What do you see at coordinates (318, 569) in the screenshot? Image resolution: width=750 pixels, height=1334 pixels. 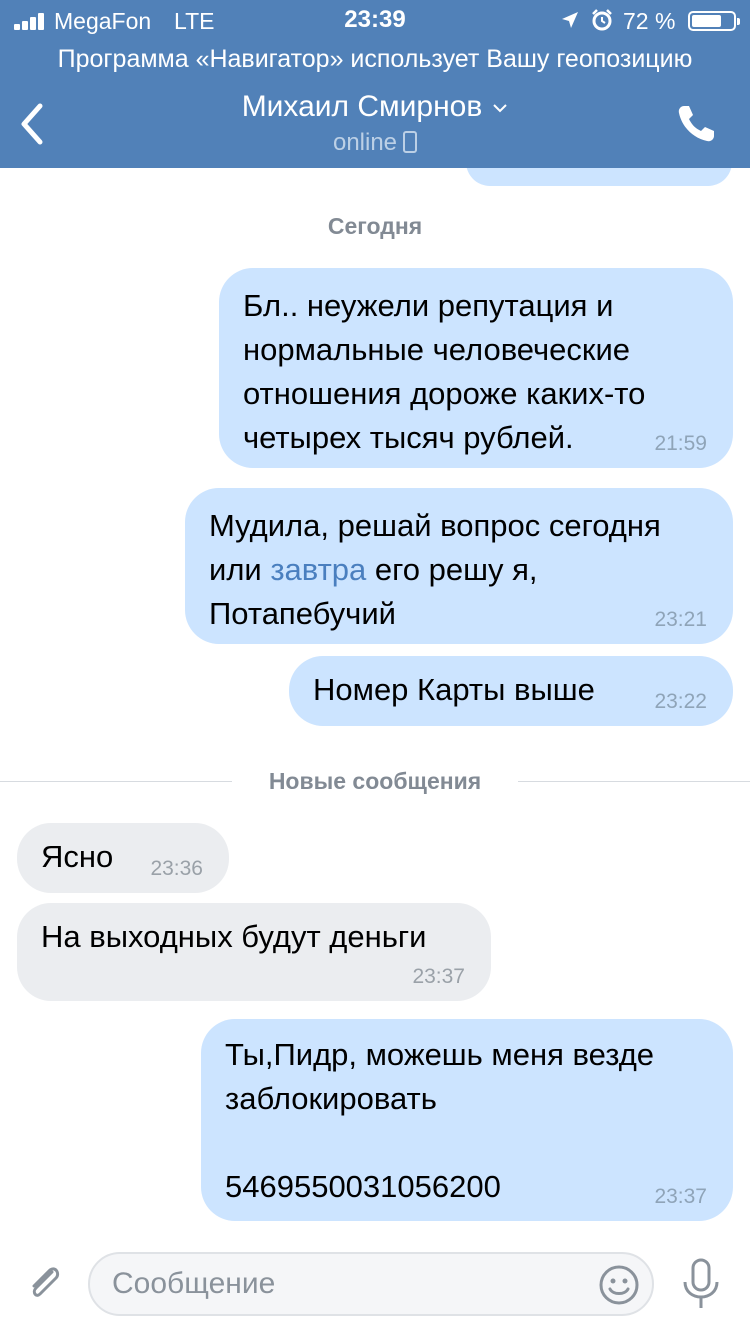 I see `message-link: завтра` at bounding box center [318, 569].